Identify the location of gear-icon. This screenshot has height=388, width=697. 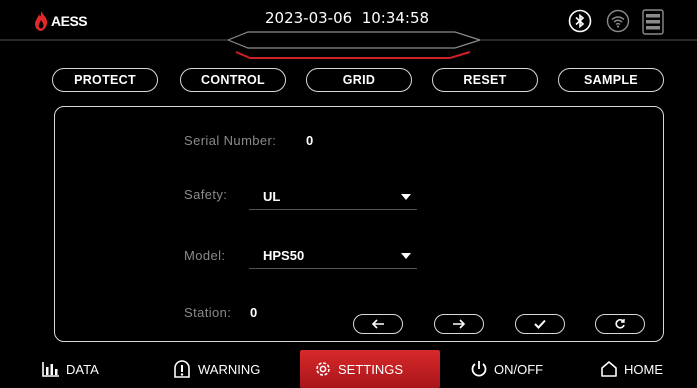
(323, 369).